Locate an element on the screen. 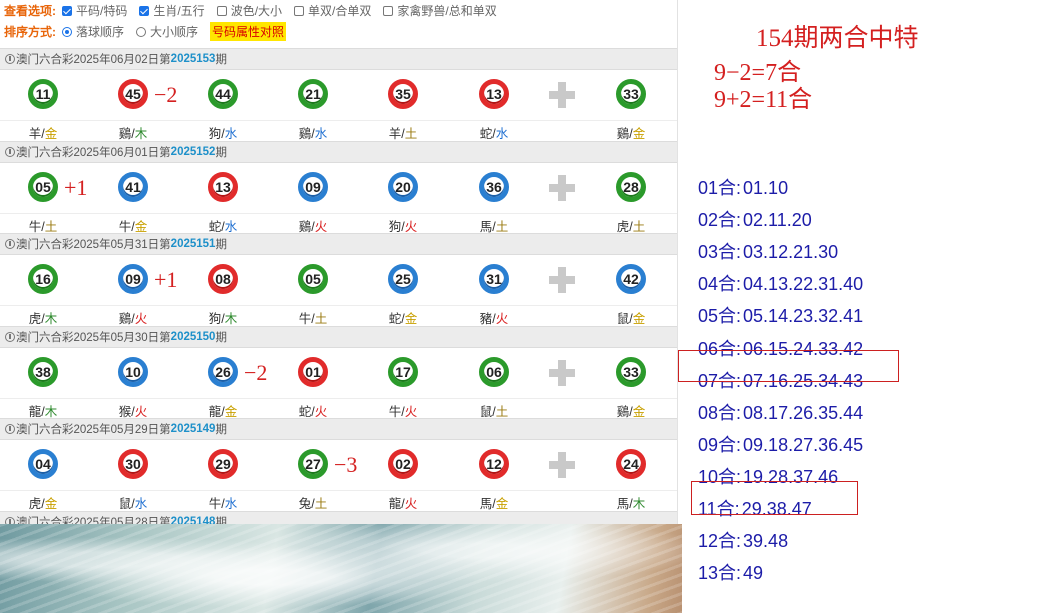 Image resolution: width=1060 pixels, height=613 pixels. combo-values: 03.12.21.30 is located at coordinates (791, 252).